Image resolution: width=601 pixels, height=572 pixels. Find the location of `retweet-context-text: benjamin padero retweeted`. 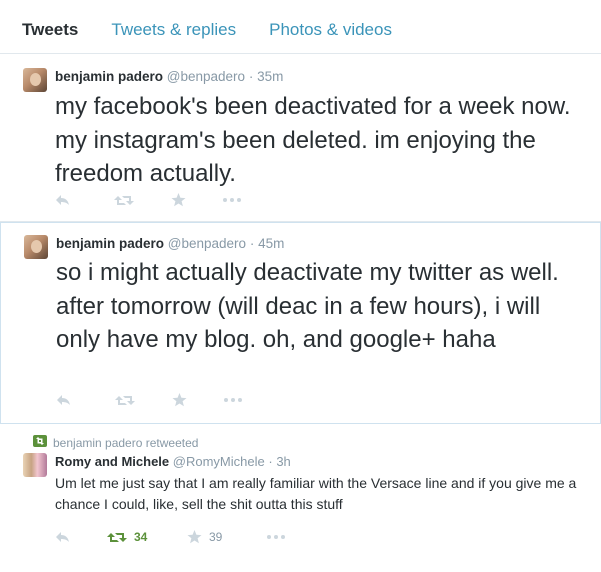

retweet-context-text: benjamin padero retweeted is located at coordinates (125, 443).